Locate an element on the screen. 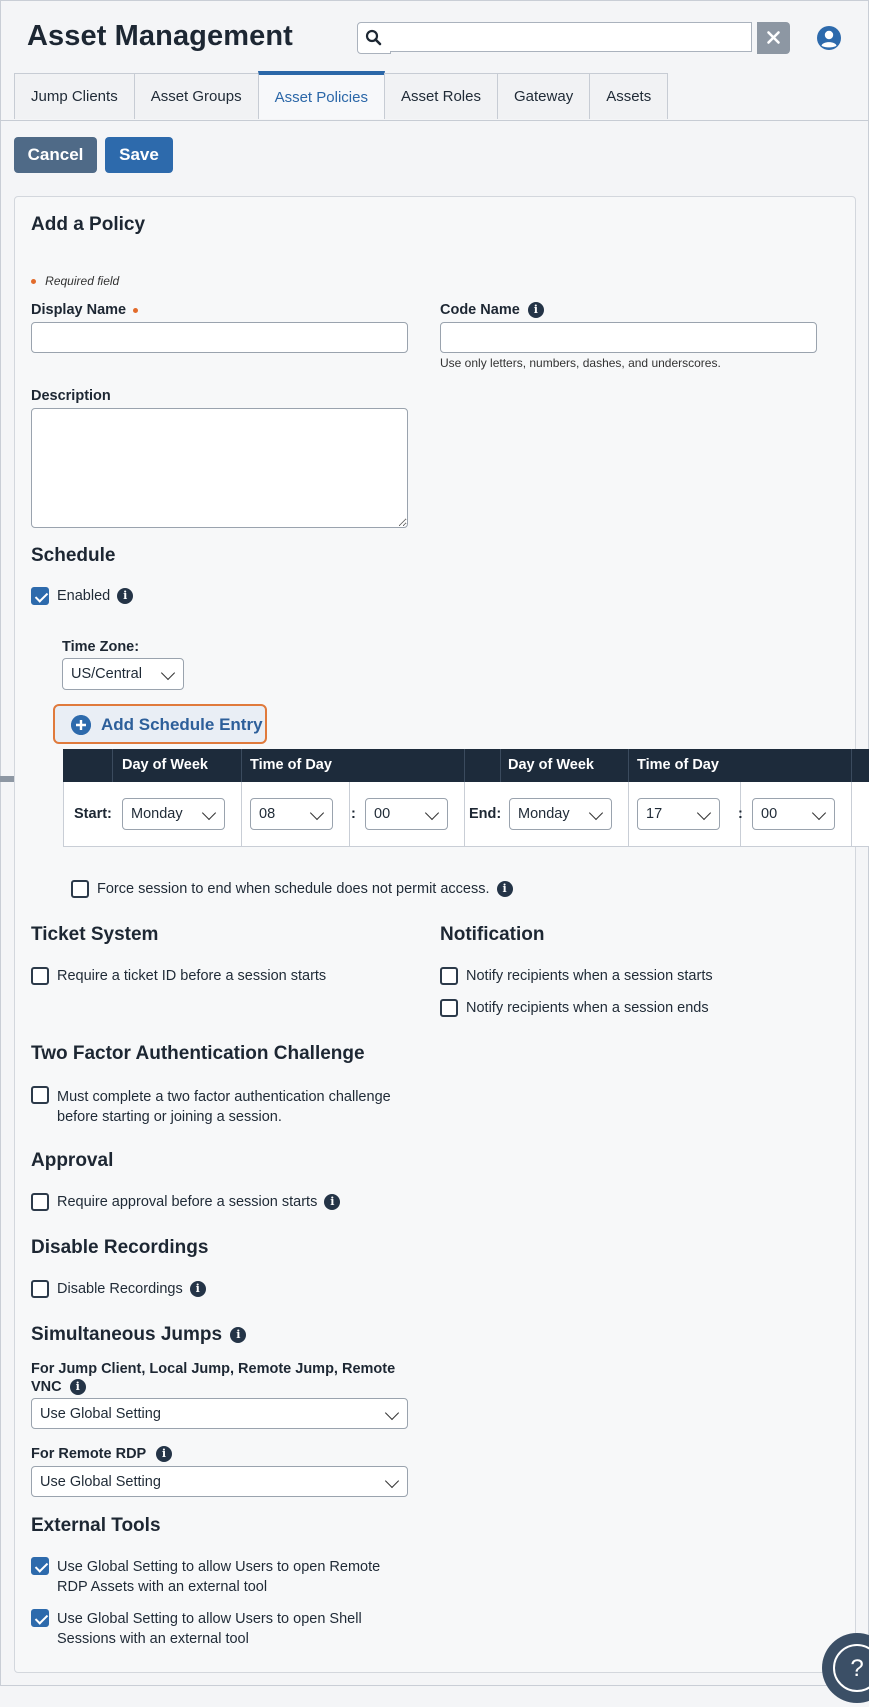 Image resolution: width=869 pixels, height=1707 pixels. start-day-column-header: Day of Week is located at coordinates (165, 765).